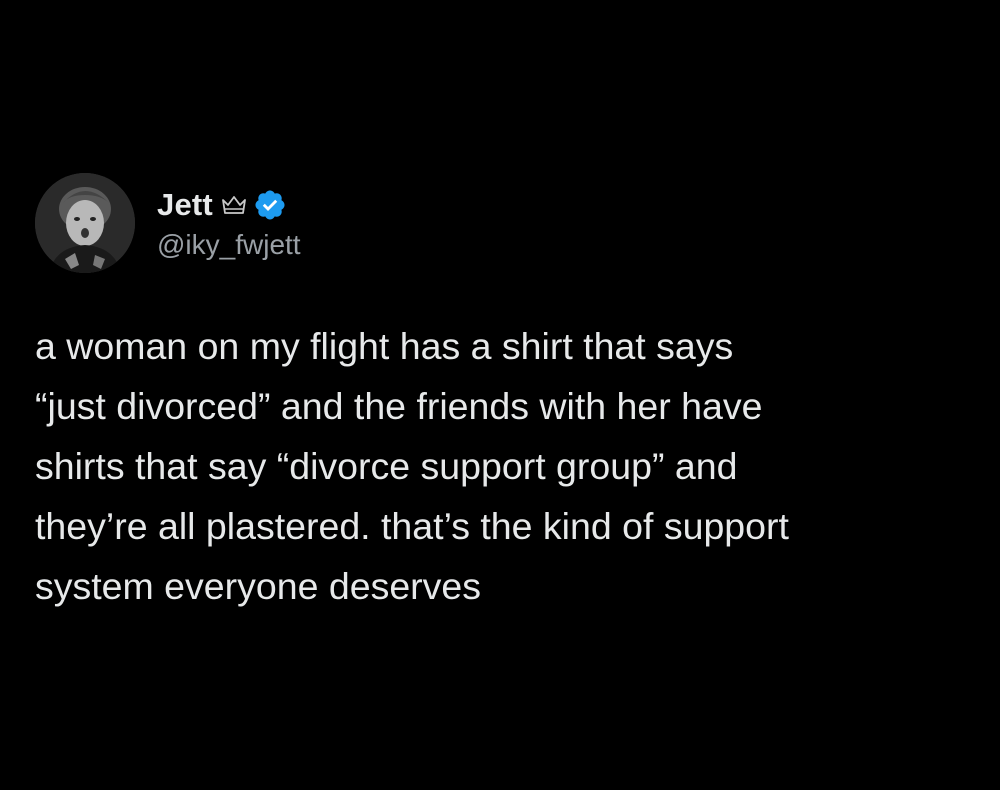  What do you see at coordinates (229, 245) in the screenshot?
I see `author-handle: @iky_fwjett` at bounding box center [229, 245].